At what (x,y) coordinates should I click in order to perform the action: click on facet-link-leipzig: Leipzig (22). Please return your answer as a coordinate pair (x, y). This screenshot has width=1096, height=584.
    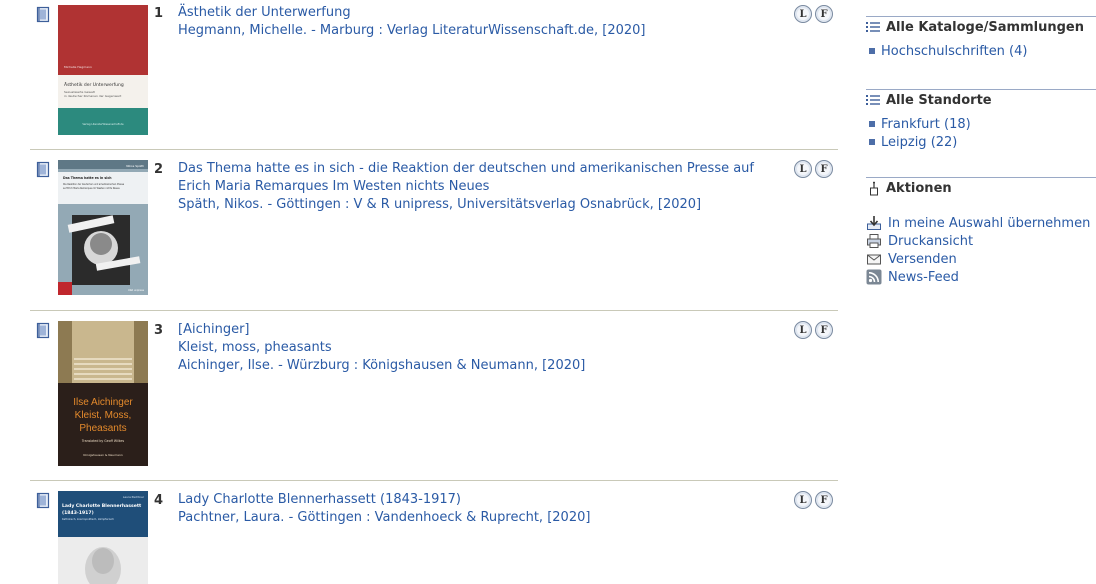
    Looking at the image, I should click on (919, 142).